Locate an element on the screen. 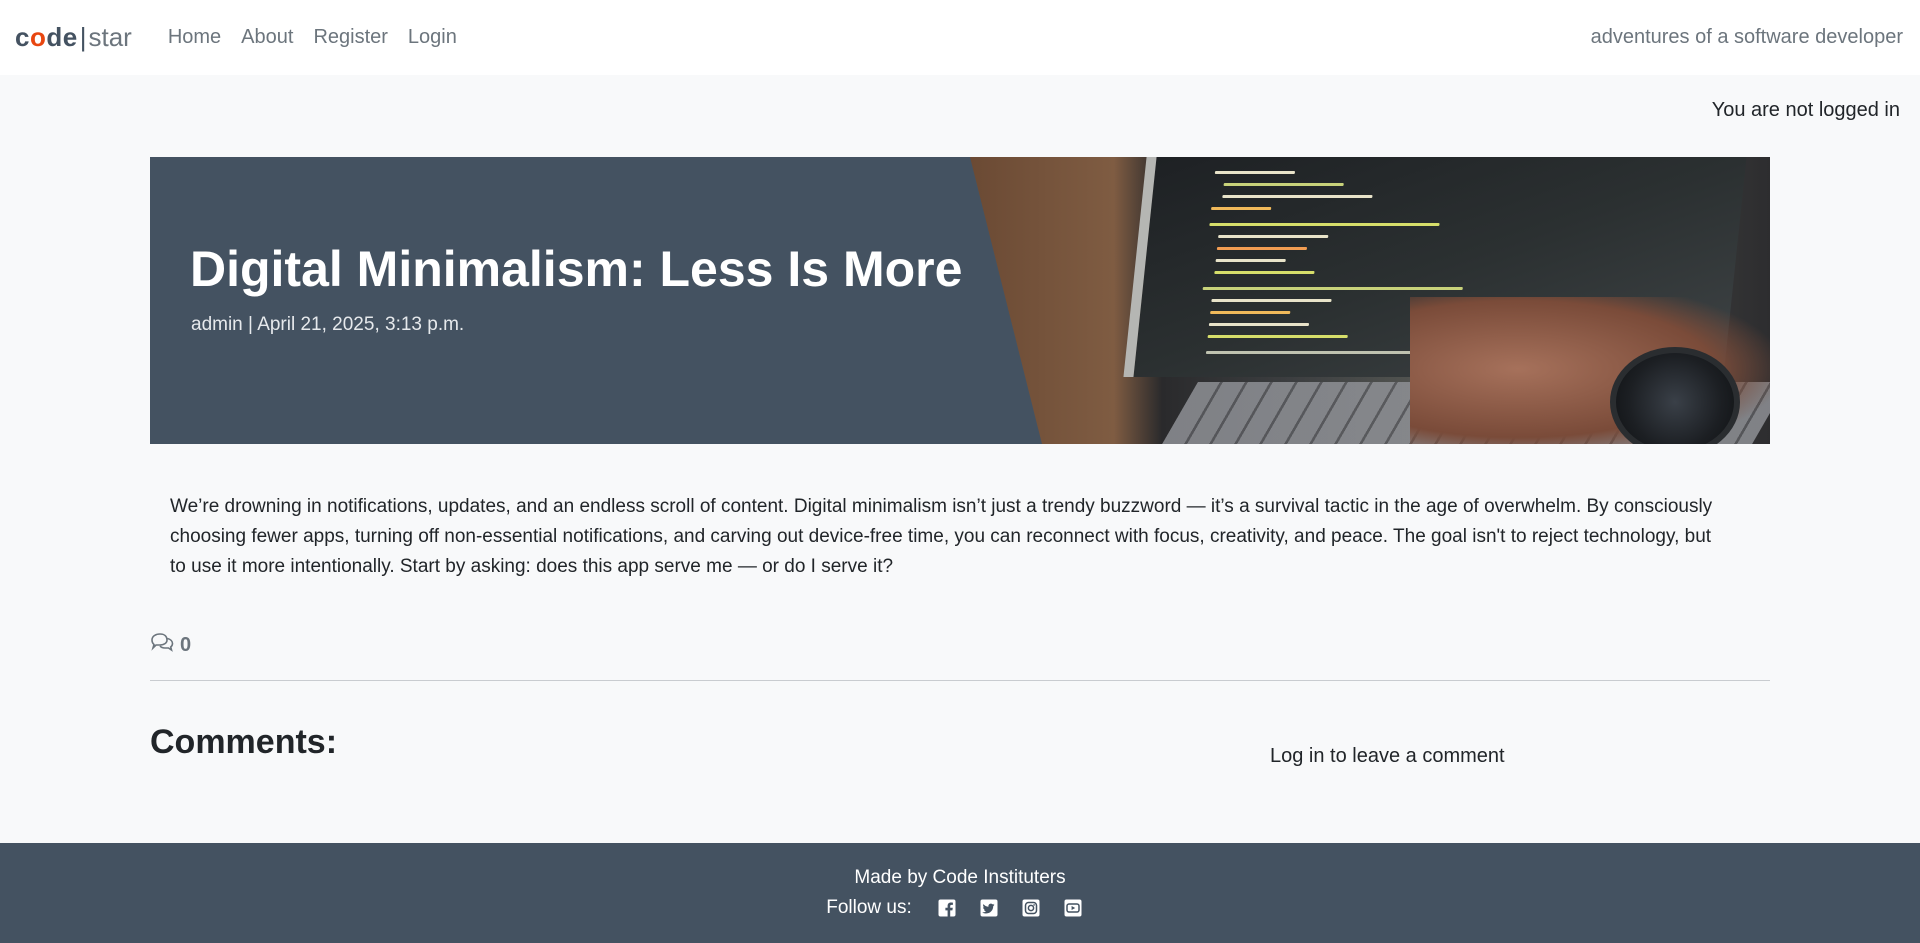 The height and width of the screenshot is (943, 1920). site-tagline: adventures of a software developer is located at coordinates (1746, 37).